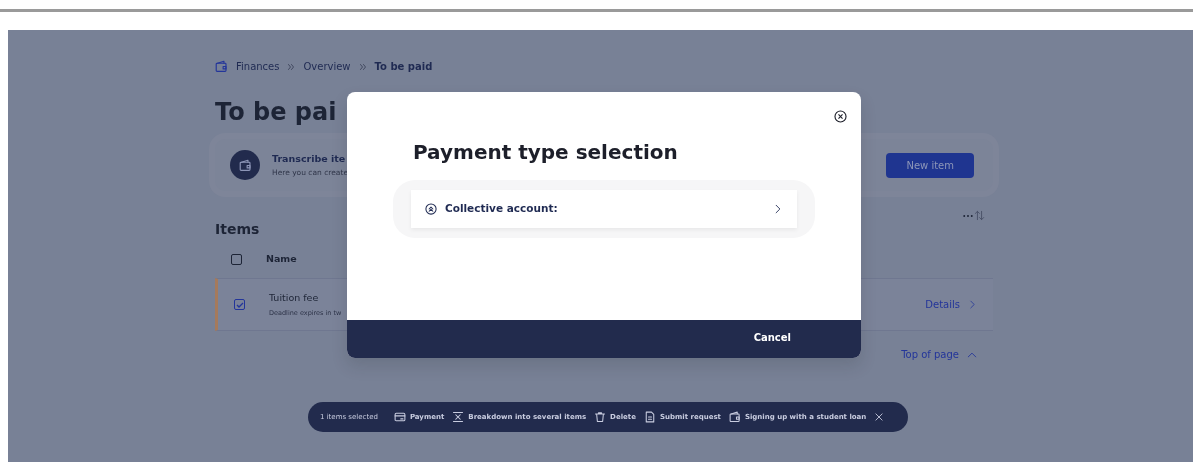 The height and width of the screenshot is (462, 1193). I want to click on breadcrumb-link: Overview, so click(327, 66).